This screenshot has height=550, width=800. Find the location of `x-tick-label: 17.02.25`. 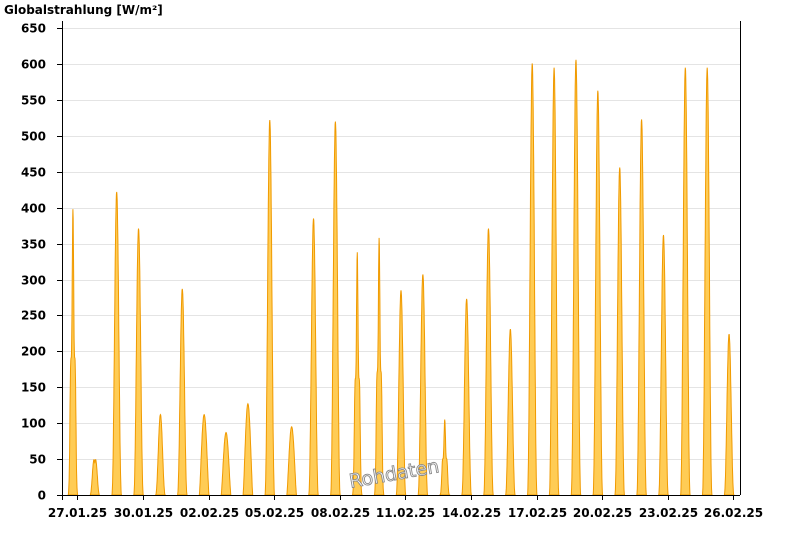

x-tick-label: 17.02.25 is located at coordinates (537, 513).